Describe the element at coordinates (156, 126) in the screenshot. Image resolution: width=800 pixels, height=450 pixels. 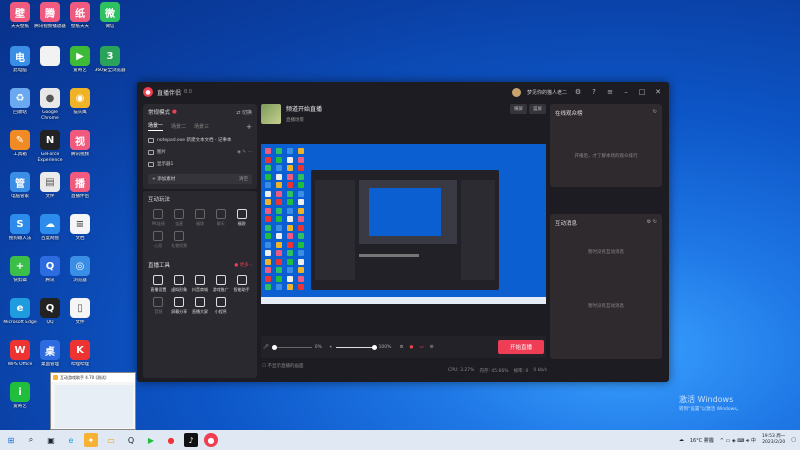
I see `tab-scene-1: 场景一` at that location.